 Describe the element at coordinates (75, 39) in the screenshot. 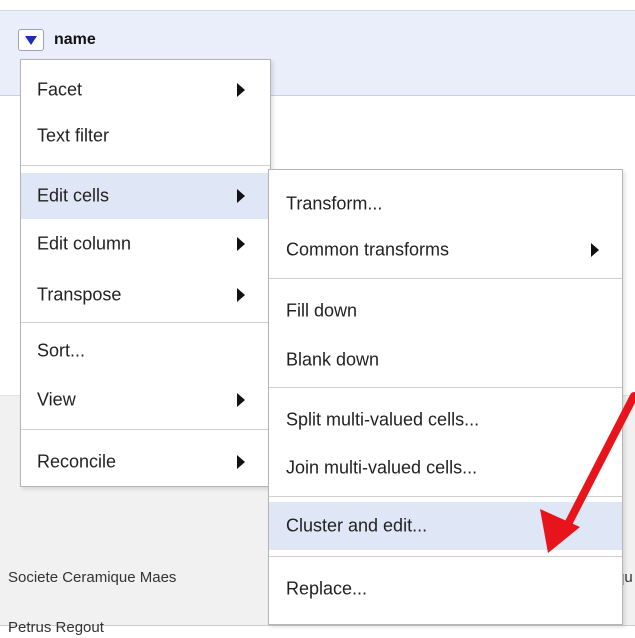

I see `column-header-name: name` at that location.